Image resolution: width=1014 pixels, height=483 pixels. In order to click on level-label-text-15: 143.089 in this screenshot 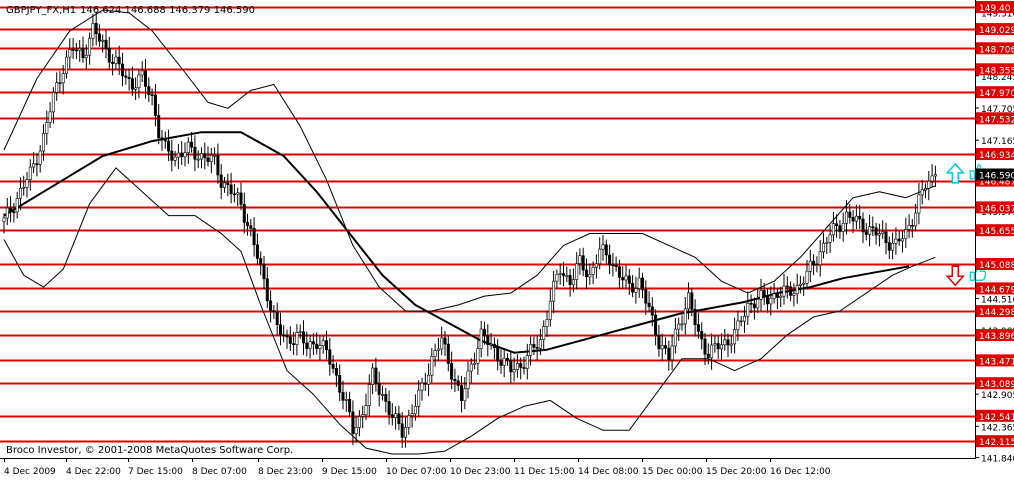, I will do `click(996, 385)`.